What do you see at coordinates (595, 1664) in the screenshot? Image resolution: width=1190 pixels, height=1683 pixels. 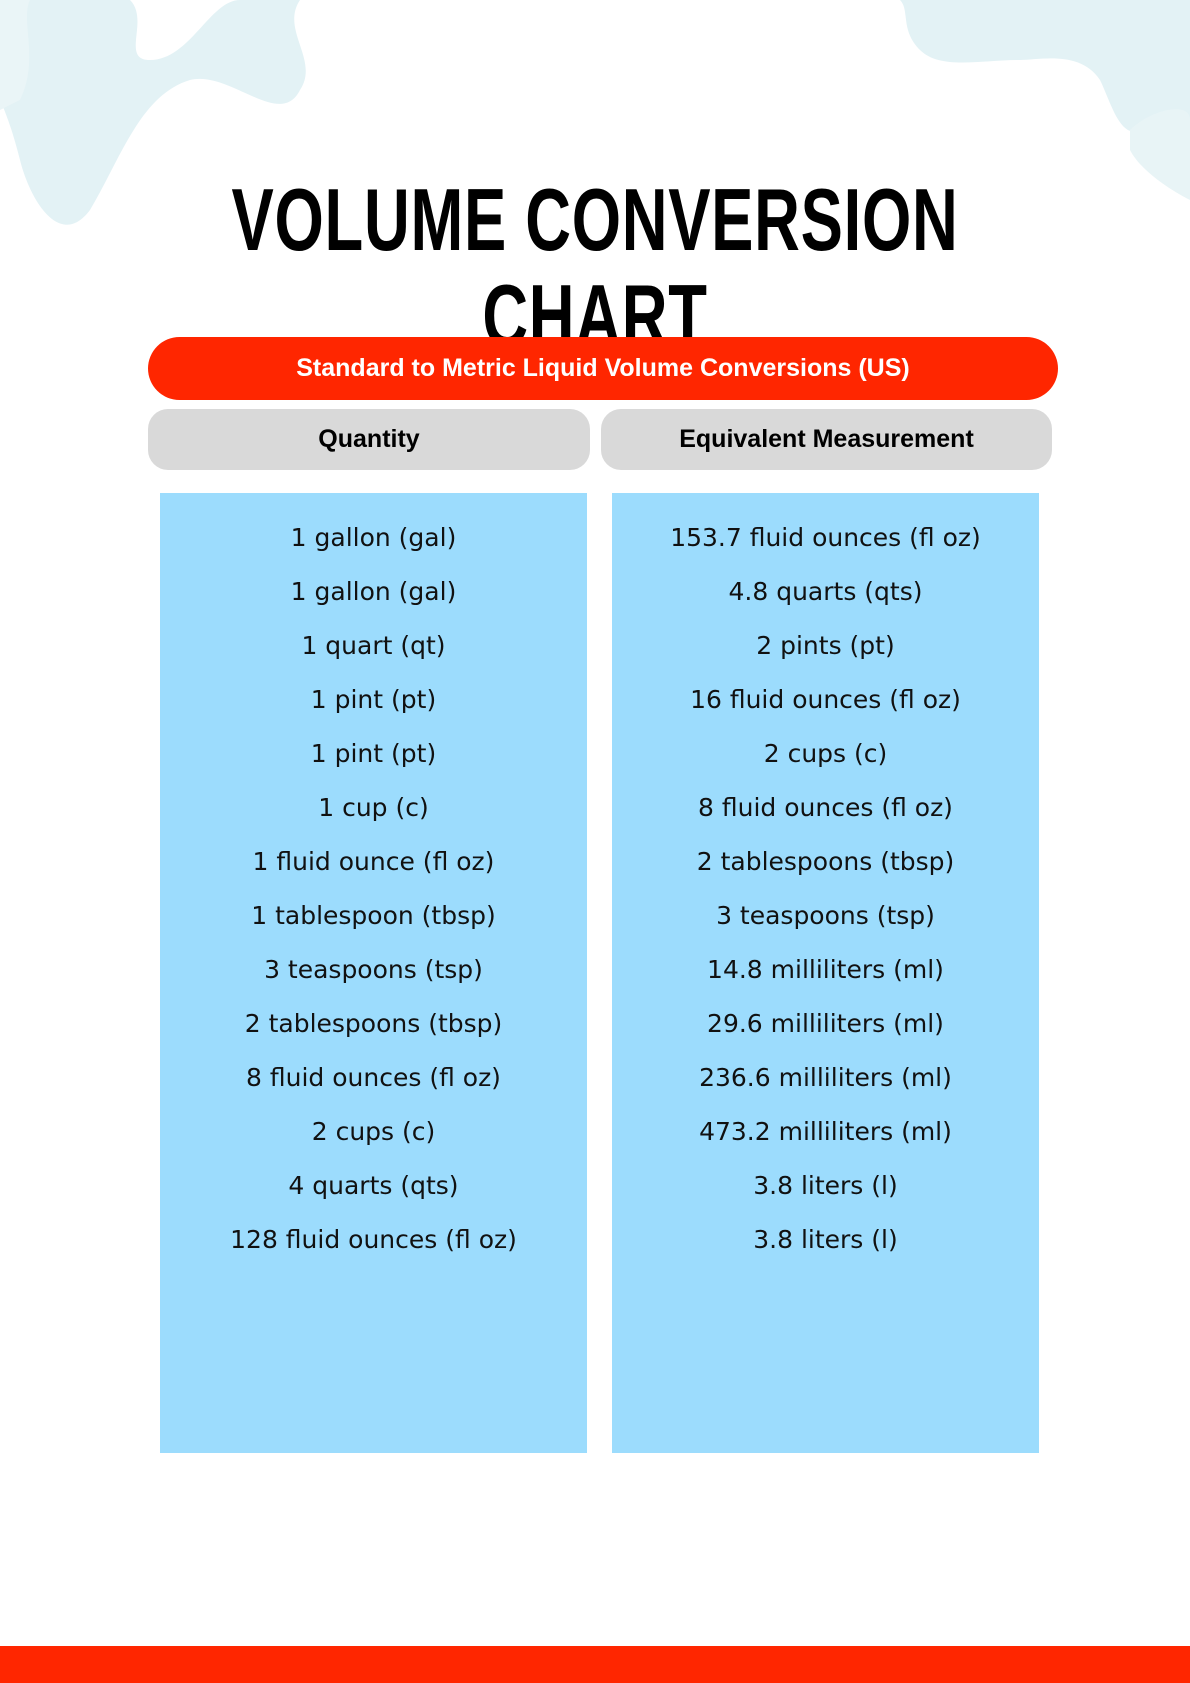 I see `footer-bar` at bounding box center [595, 1664].